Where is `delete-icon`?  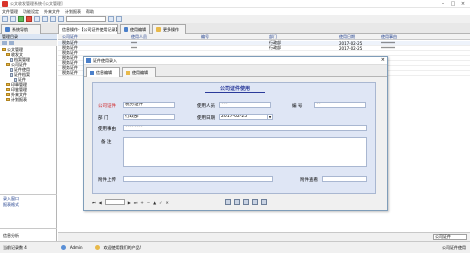
delete-icon is located at coordinates (29, 19).